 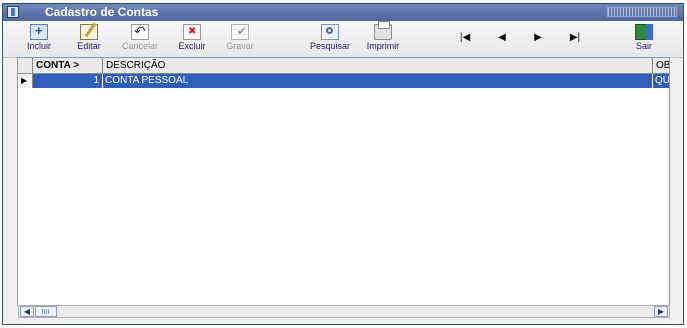 What do you see at coordinates (643, 46) in the screenshot?
I see `sair-label: Sair` at bounding box center [643, 46].